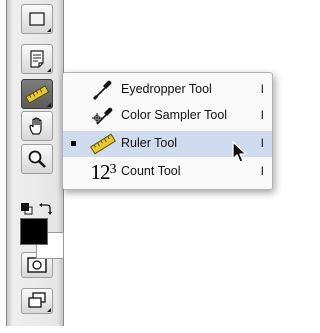 This screenshot has width=320, height=333. I want to click on count-icon: 123, so click(103, 172).